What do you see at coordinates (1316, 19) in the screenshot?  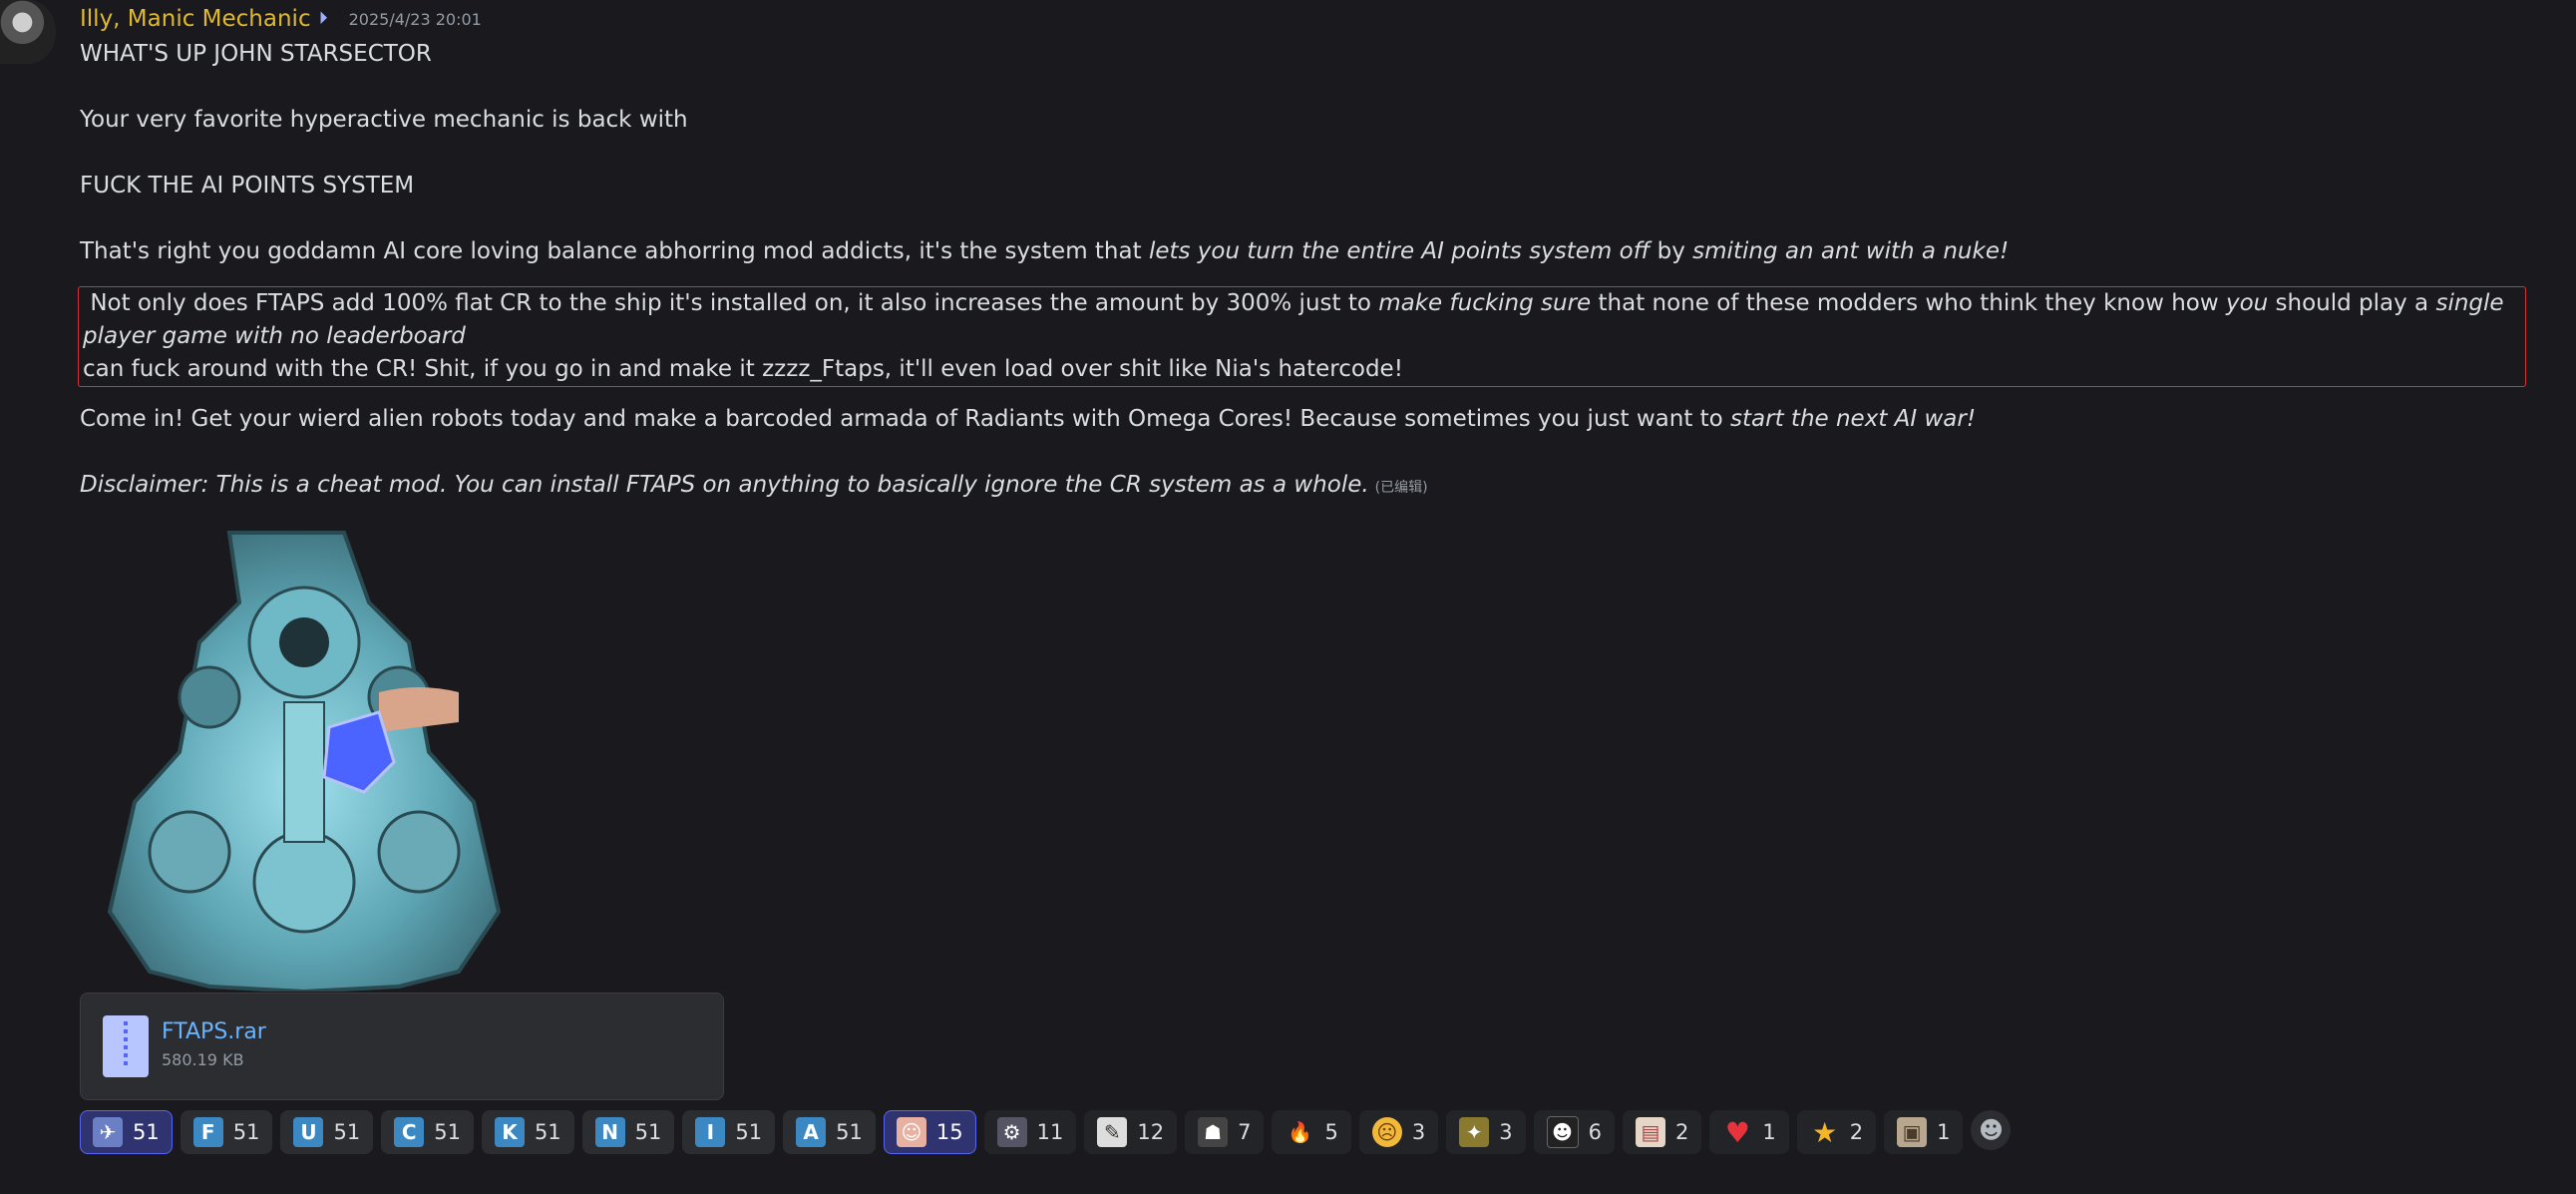 I see `message-header: Illy, Manic Mechanic ⏵ 2025/4/23 20:01` at bounding box center [1316, 19].